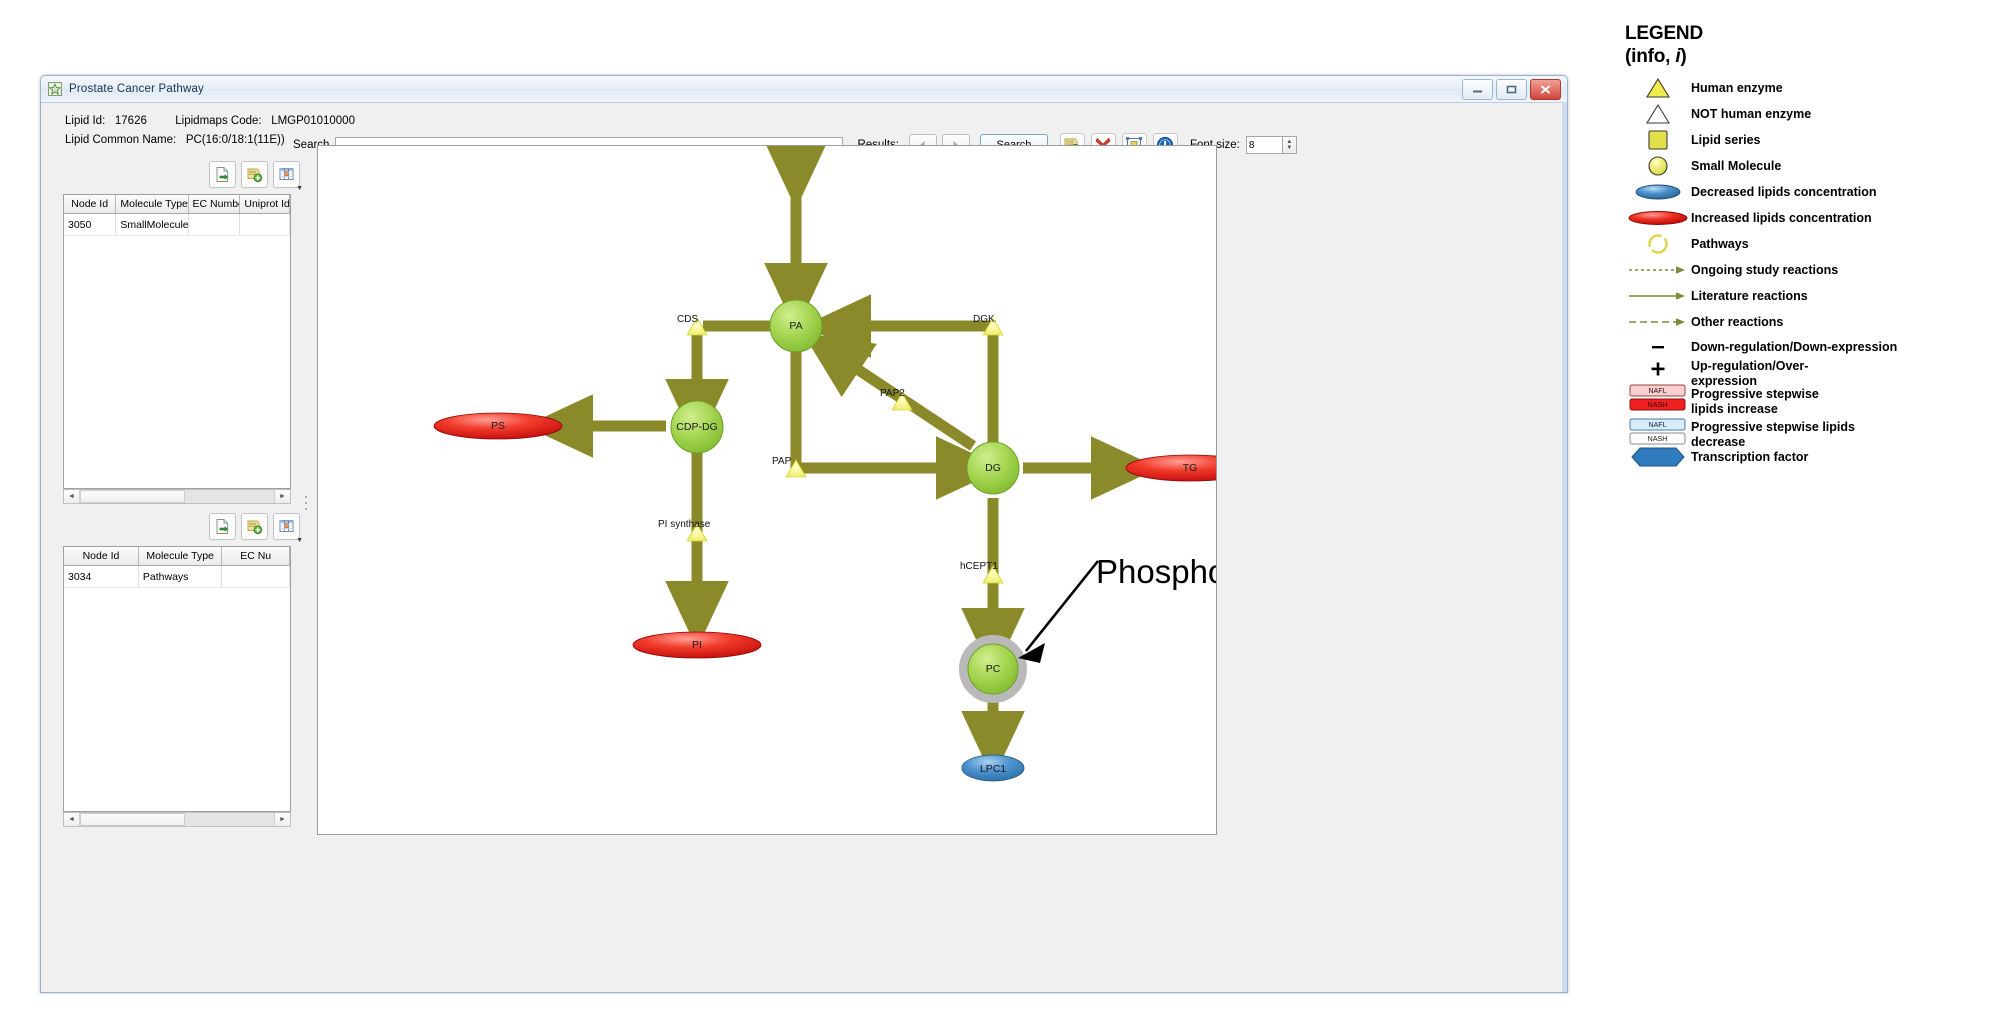 This screenshot has width=2000, height=1024. I want to click on outline-triangle-icon, so click(1658, 114).